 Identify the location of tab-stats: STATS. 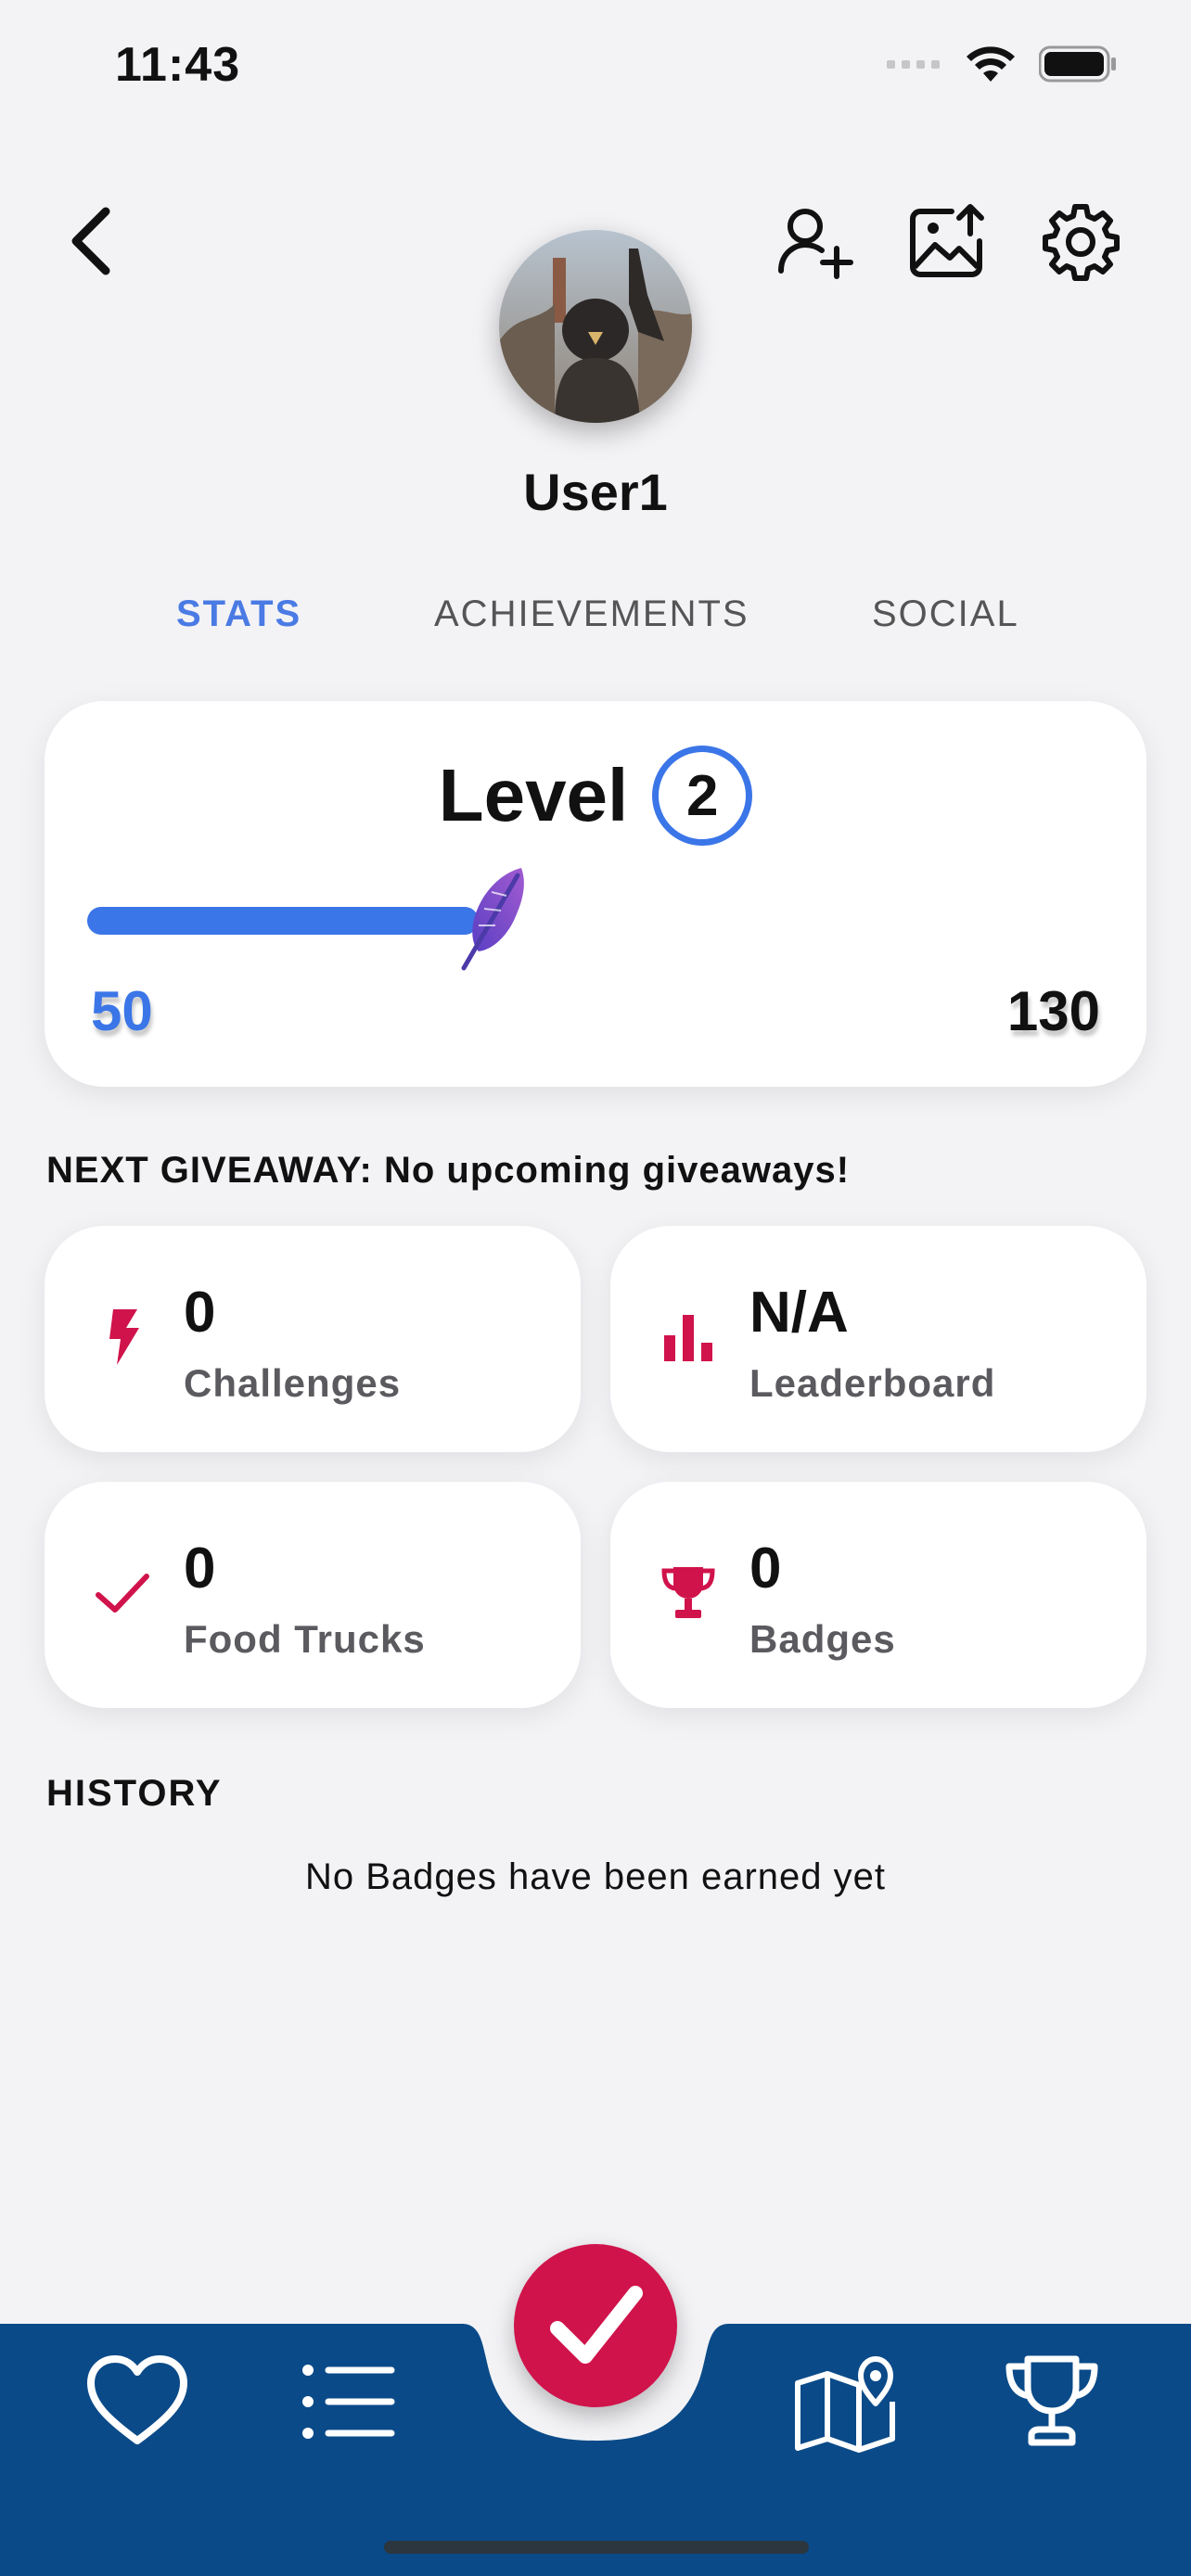
(238, 614).